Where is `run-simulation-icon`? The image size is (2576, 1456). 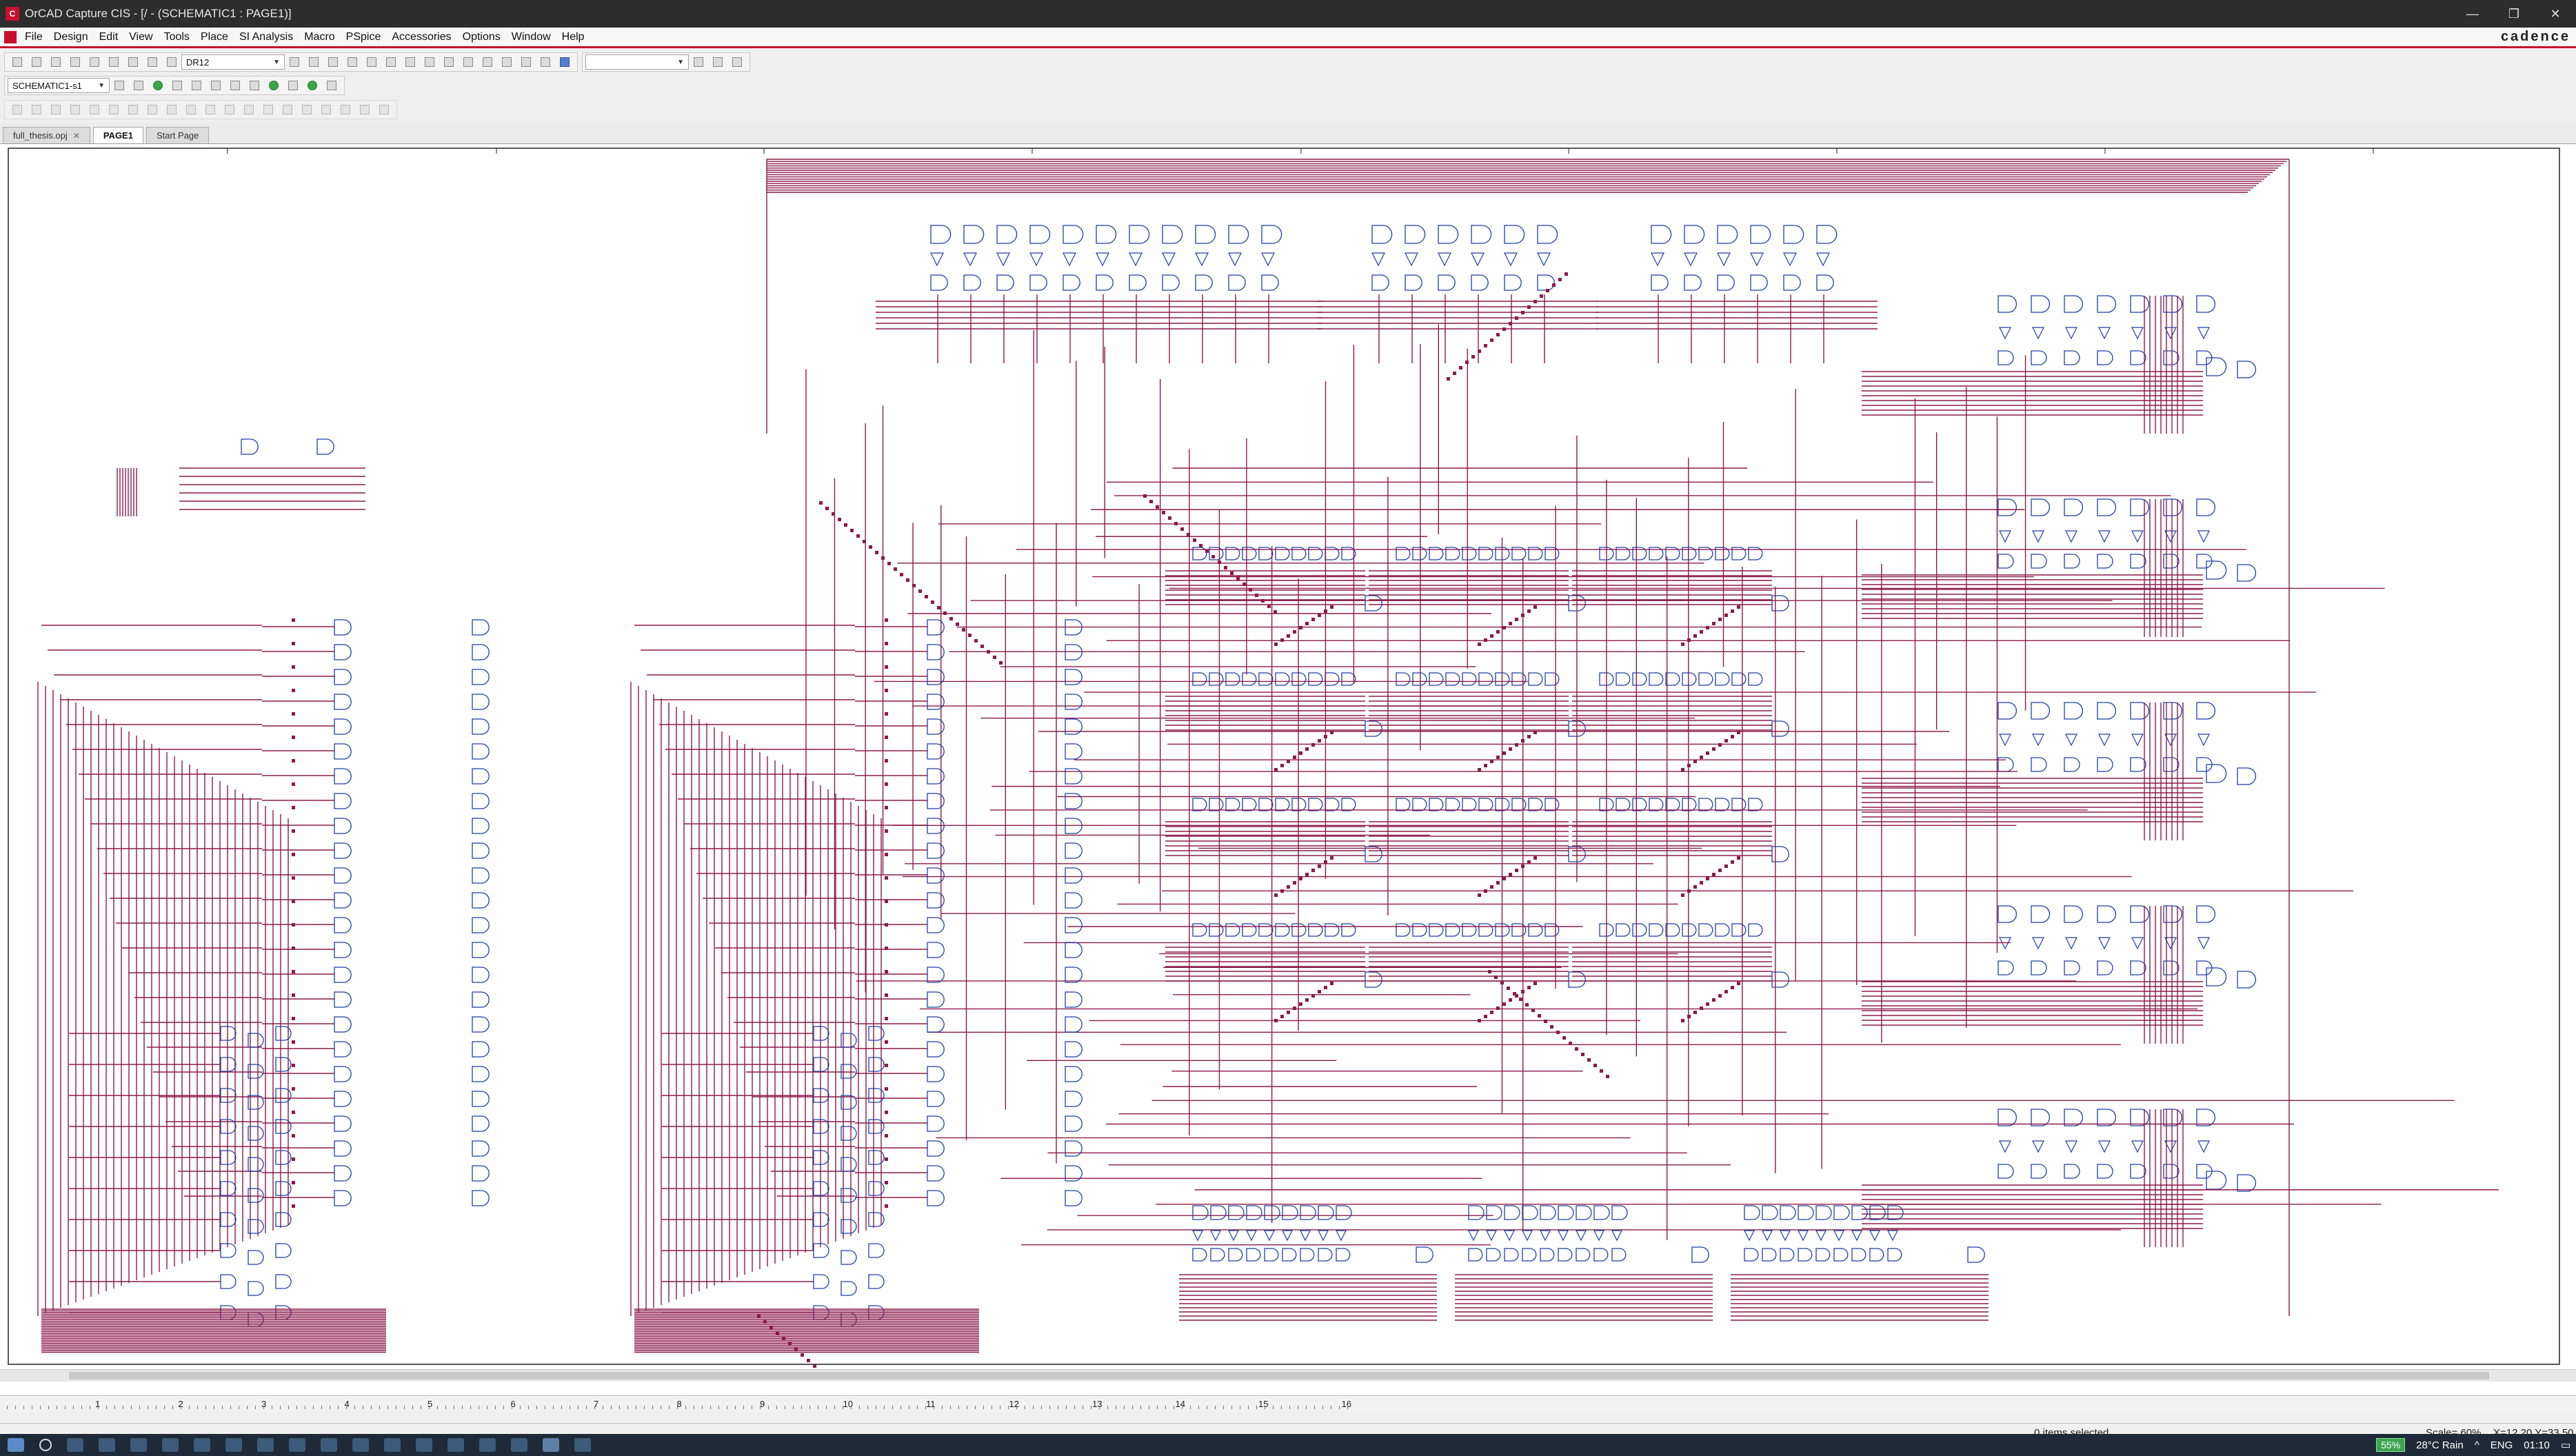
run-simulation-icon is located at coordinates (157, 85).